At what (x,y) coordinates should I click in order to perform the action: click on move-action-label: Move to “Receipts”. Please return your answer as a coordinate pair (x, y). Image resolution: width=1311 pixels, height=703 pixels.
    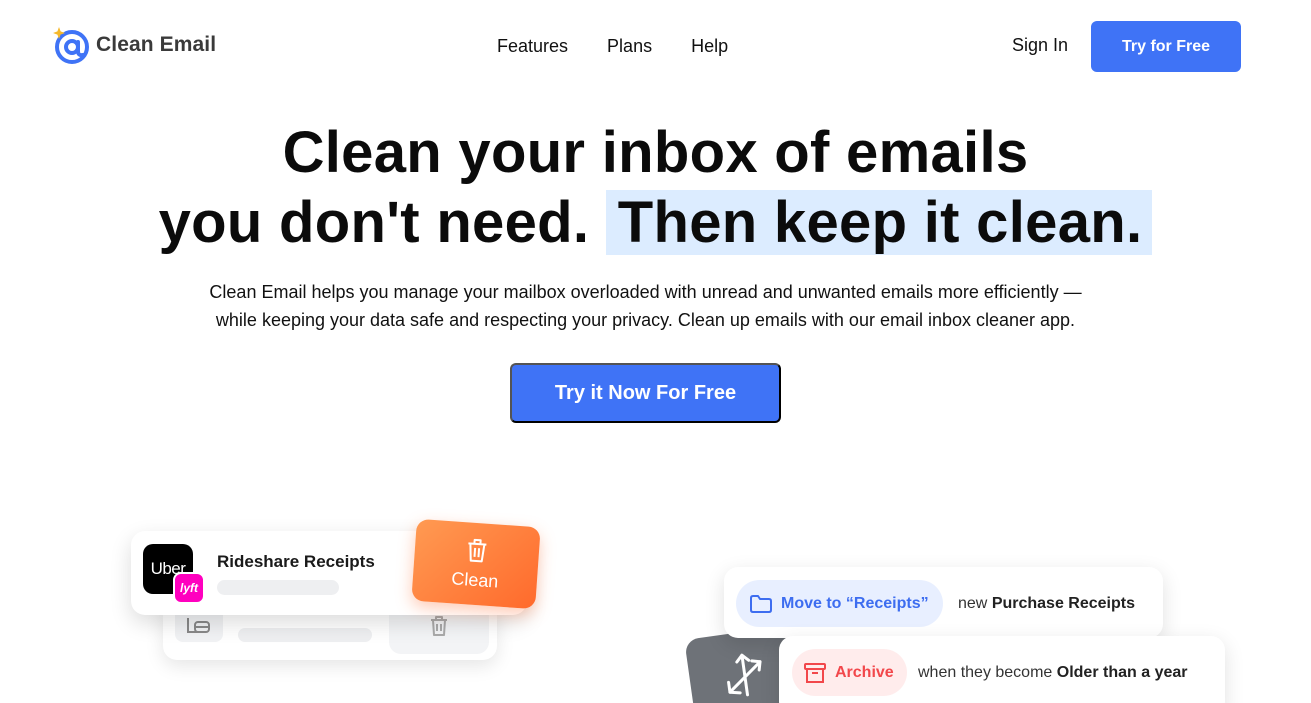
    Looking at the image, I should click on (855, 603).